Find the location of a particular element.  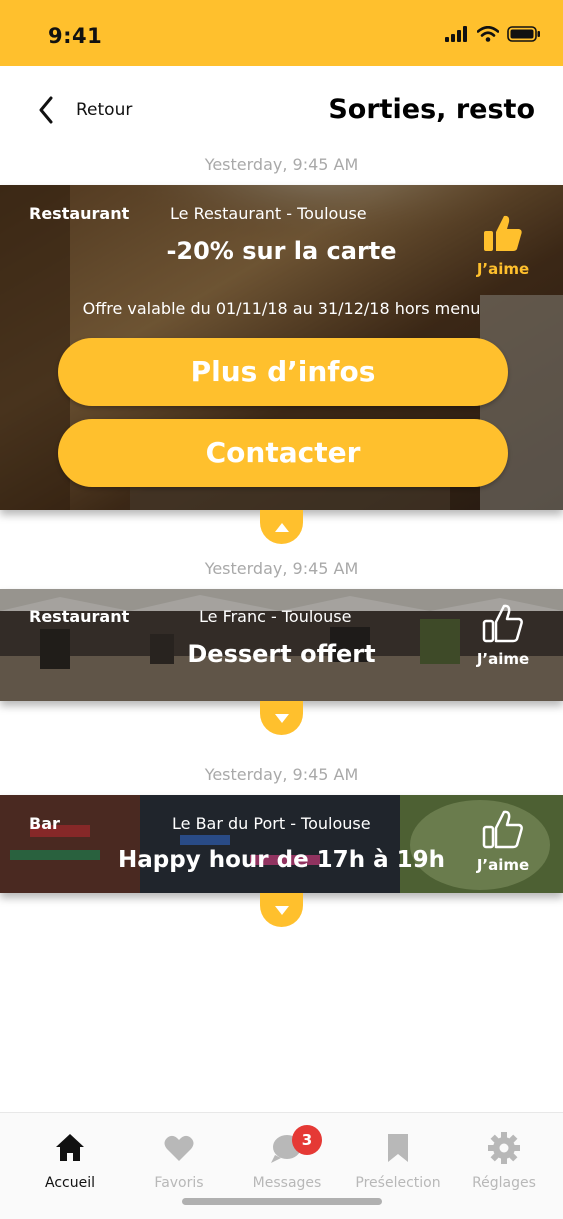

tab-label: Preśelection is located at coordinates (398, 1183).